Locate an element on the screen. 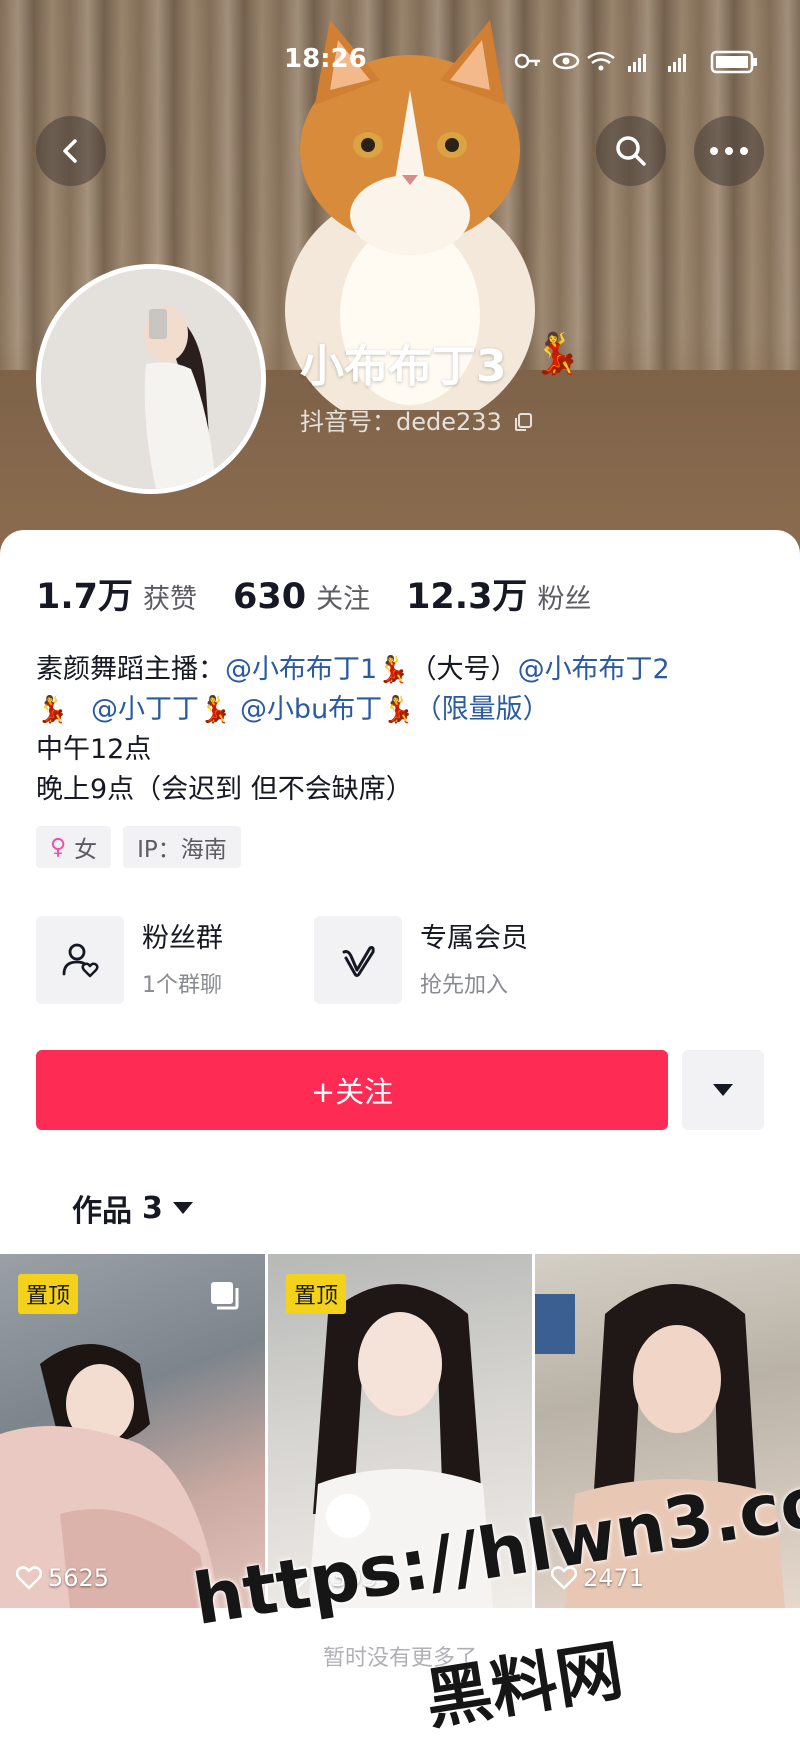 This screenshot has height=1759, width=800. like-count: 5625 is located at coordinates (62, 1578).